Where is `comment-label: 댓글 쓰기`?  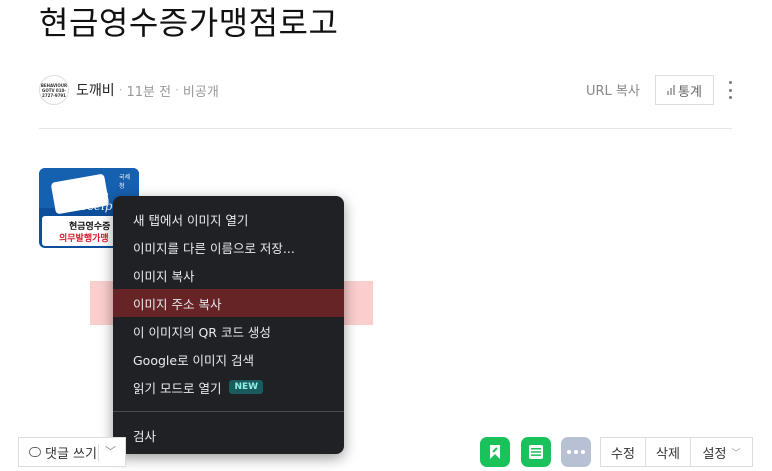 comment-label: 댓글 쓰기 is located at coordinates (71, 454).